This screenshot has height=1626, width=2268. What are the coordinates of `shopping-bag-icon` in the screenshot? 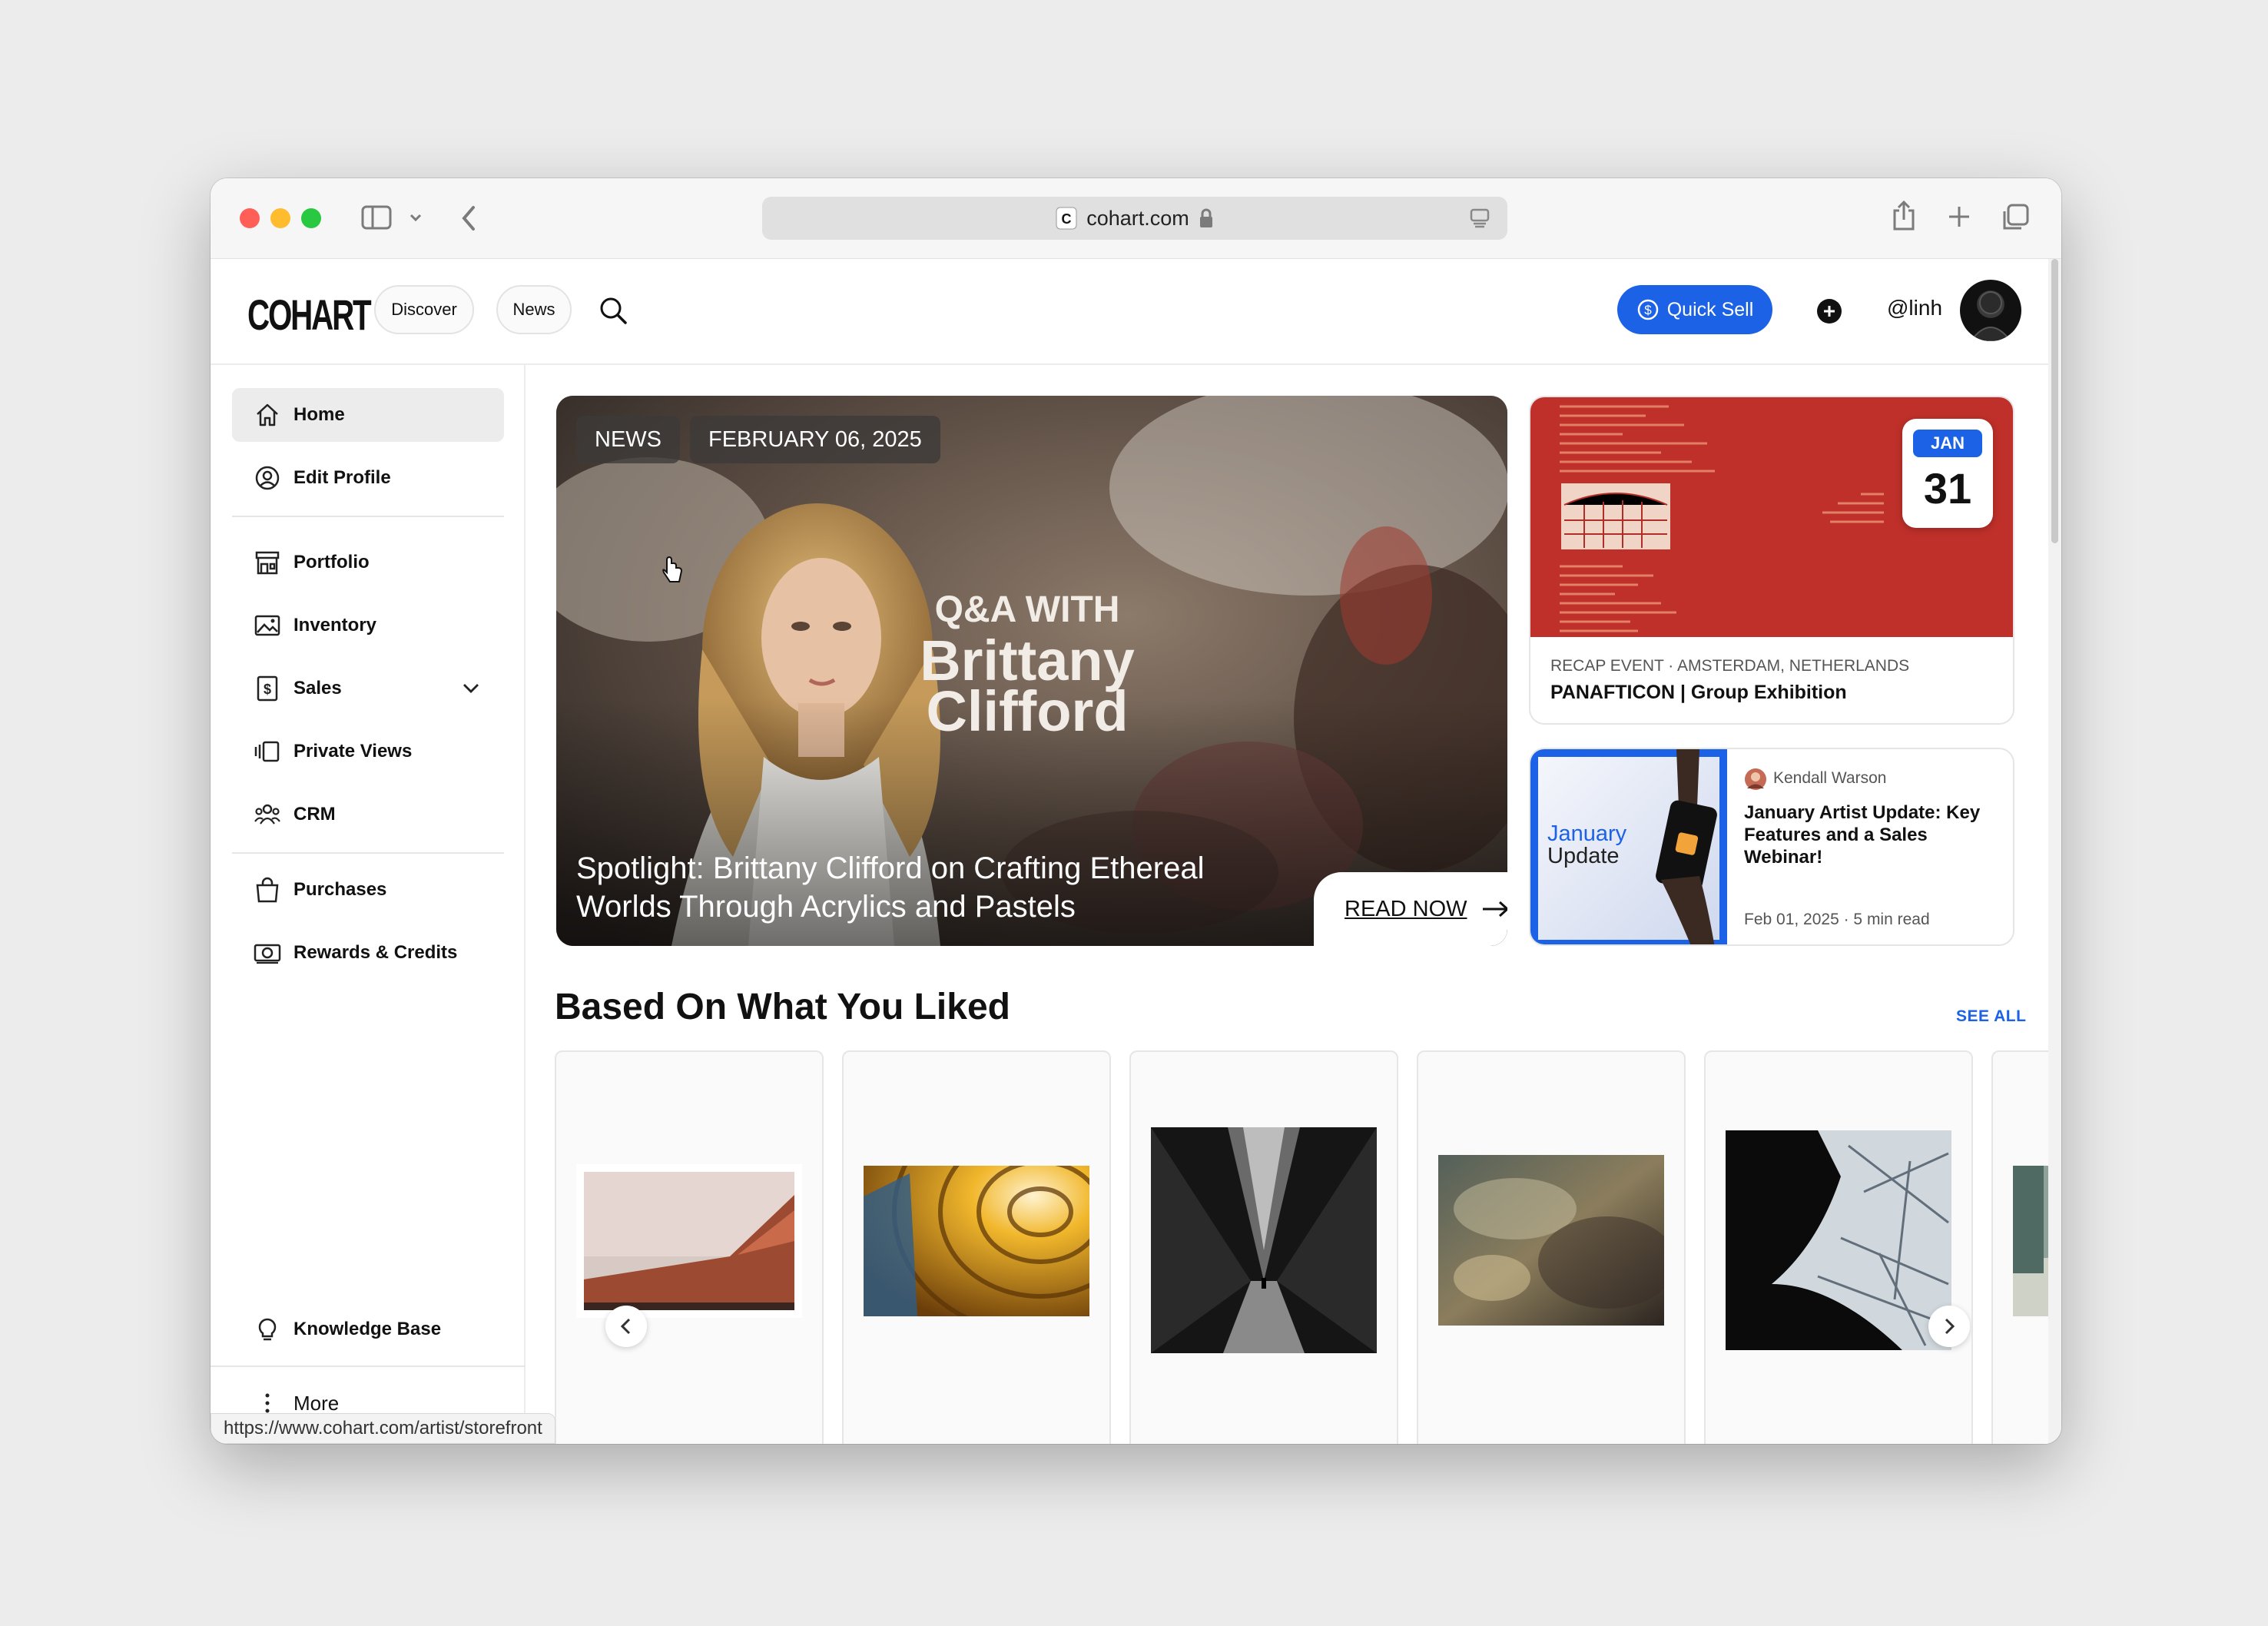 It's located at (267, 890).